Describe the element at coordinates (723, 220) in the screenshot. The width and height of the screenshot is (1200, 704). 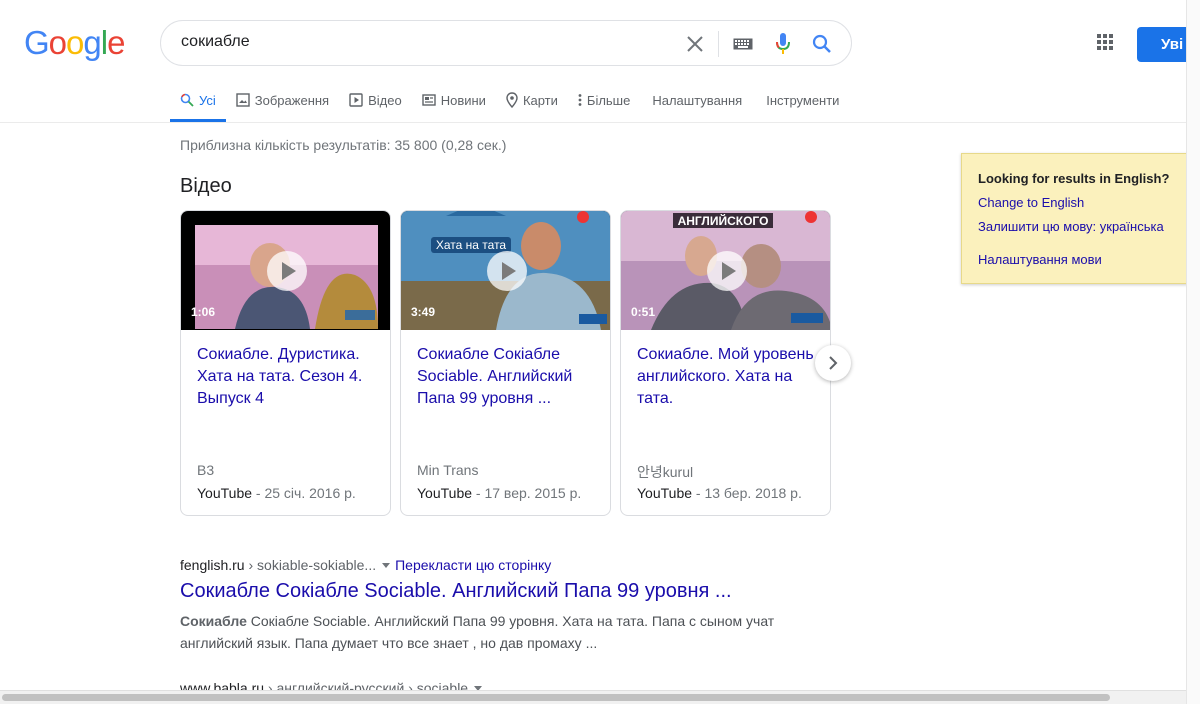
I see `thumbnail-caption: АНГЛИЙСКОГО` at that location.